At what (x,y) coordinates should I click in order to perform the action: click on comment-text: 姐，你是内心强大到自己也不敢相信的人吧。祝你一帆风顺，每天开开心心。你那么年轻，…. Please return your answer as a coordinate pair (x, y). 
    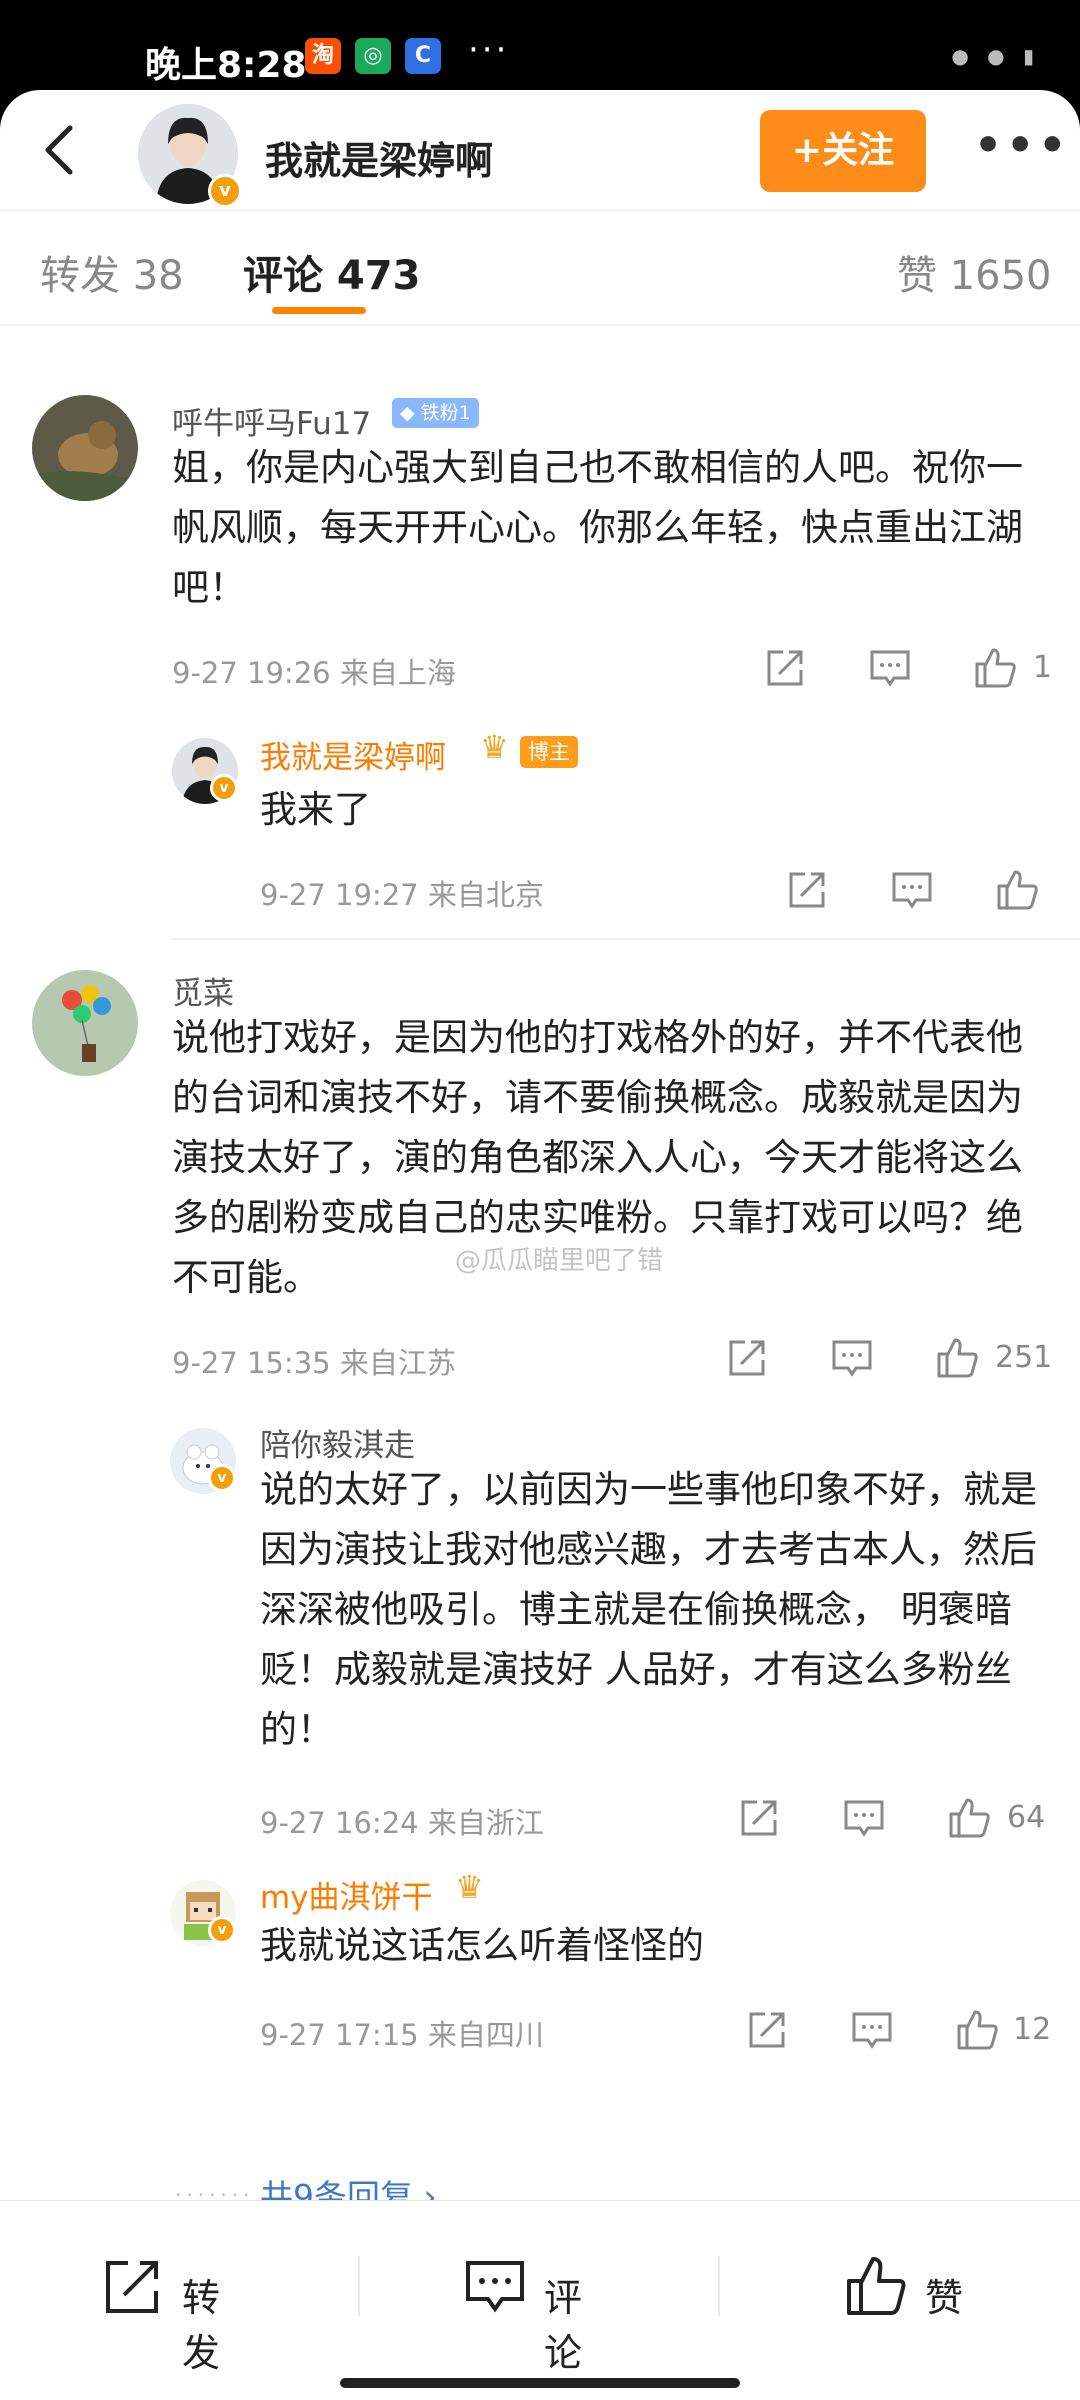
    Looking at the image, I should click on (597, 527).